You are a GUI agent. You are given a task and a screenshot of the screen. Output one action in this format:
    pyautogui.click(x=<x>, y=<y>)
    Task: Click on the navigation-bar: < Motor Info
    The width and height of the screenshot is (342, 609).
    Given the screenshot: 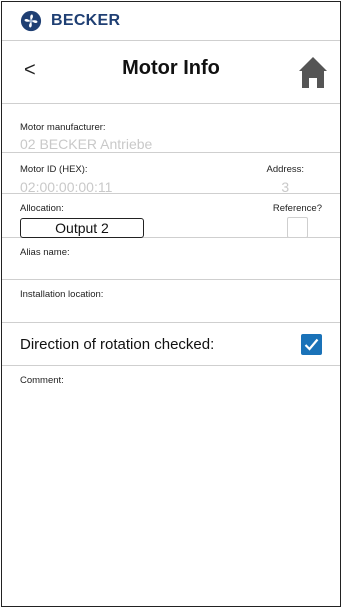 What is the action you would take?
    pyautogui.click(x=171, y=72)
    